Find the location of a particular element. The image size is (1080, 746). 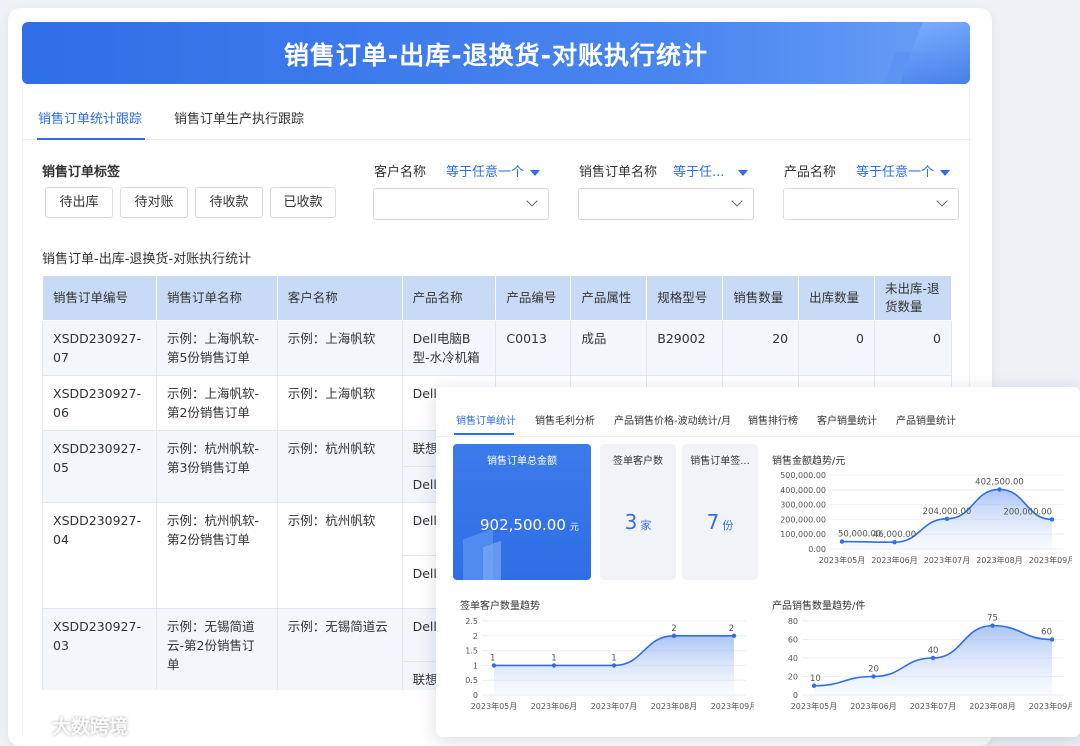

kpi-unit: 元 is located at coordinates (574, 528).